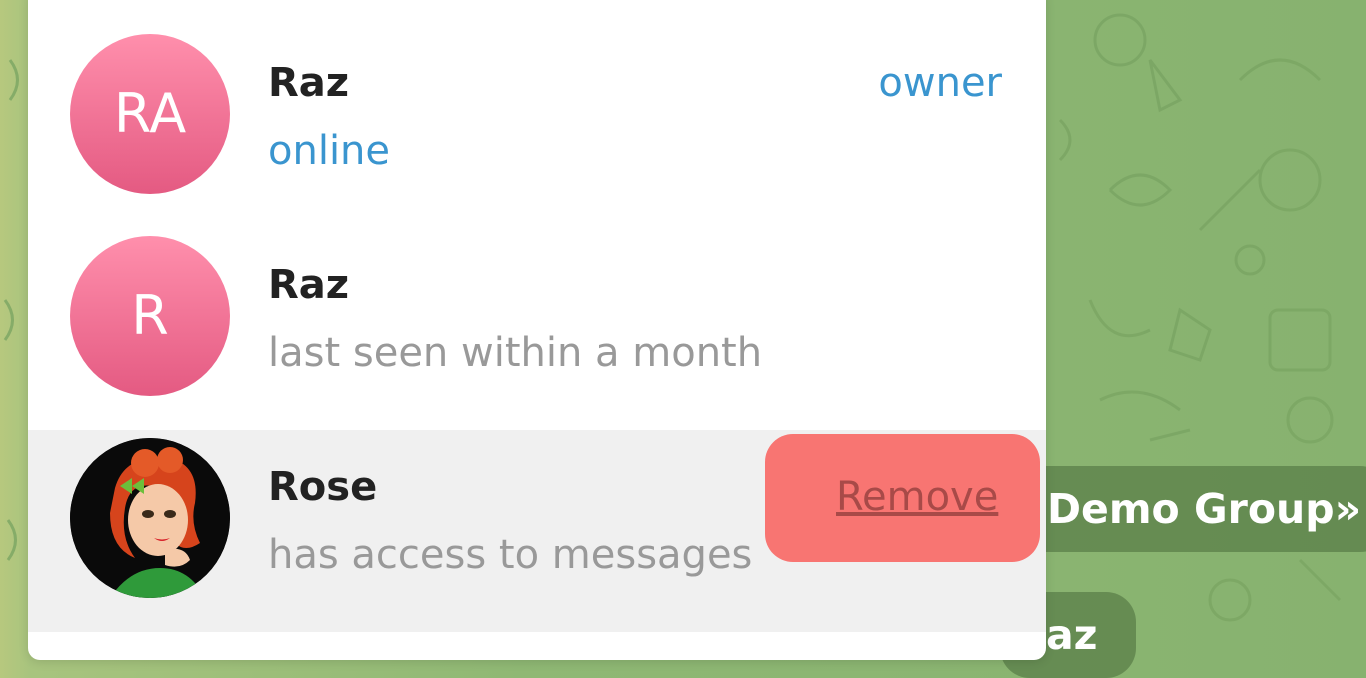 This screenshot has width=1366, height=678. What do you see at coordinates (940, 83) in the screenshot?
I see `member-role-badge: owner` at bounding box center [940, 83].